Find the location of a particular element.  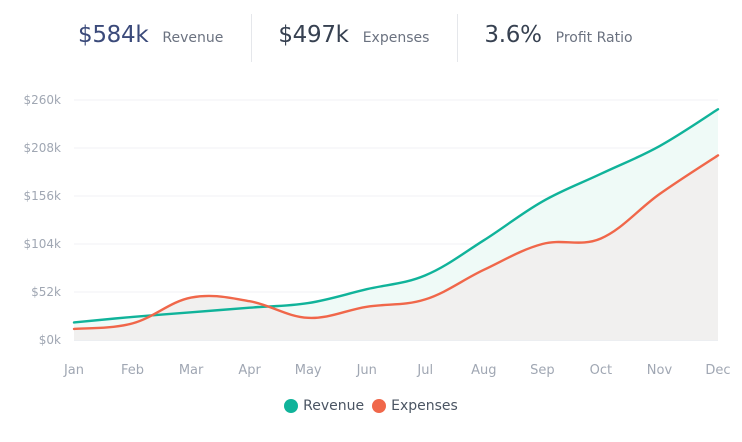

legend-marker-expenses is located at coordinates (379, 406).